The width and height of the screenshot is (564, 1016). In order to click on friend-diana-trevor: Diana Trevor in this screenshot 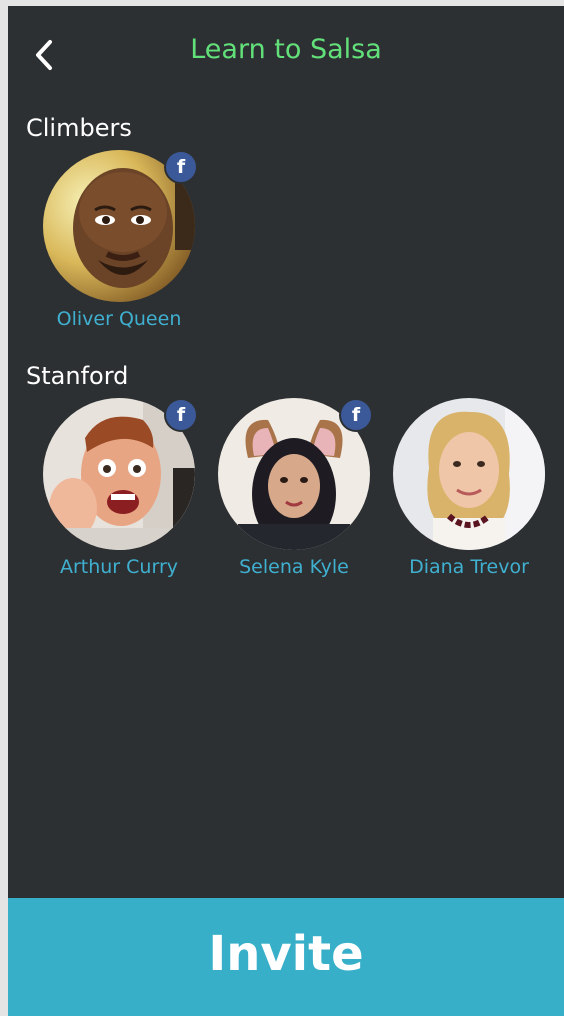, I will do `click(469, 493)`.